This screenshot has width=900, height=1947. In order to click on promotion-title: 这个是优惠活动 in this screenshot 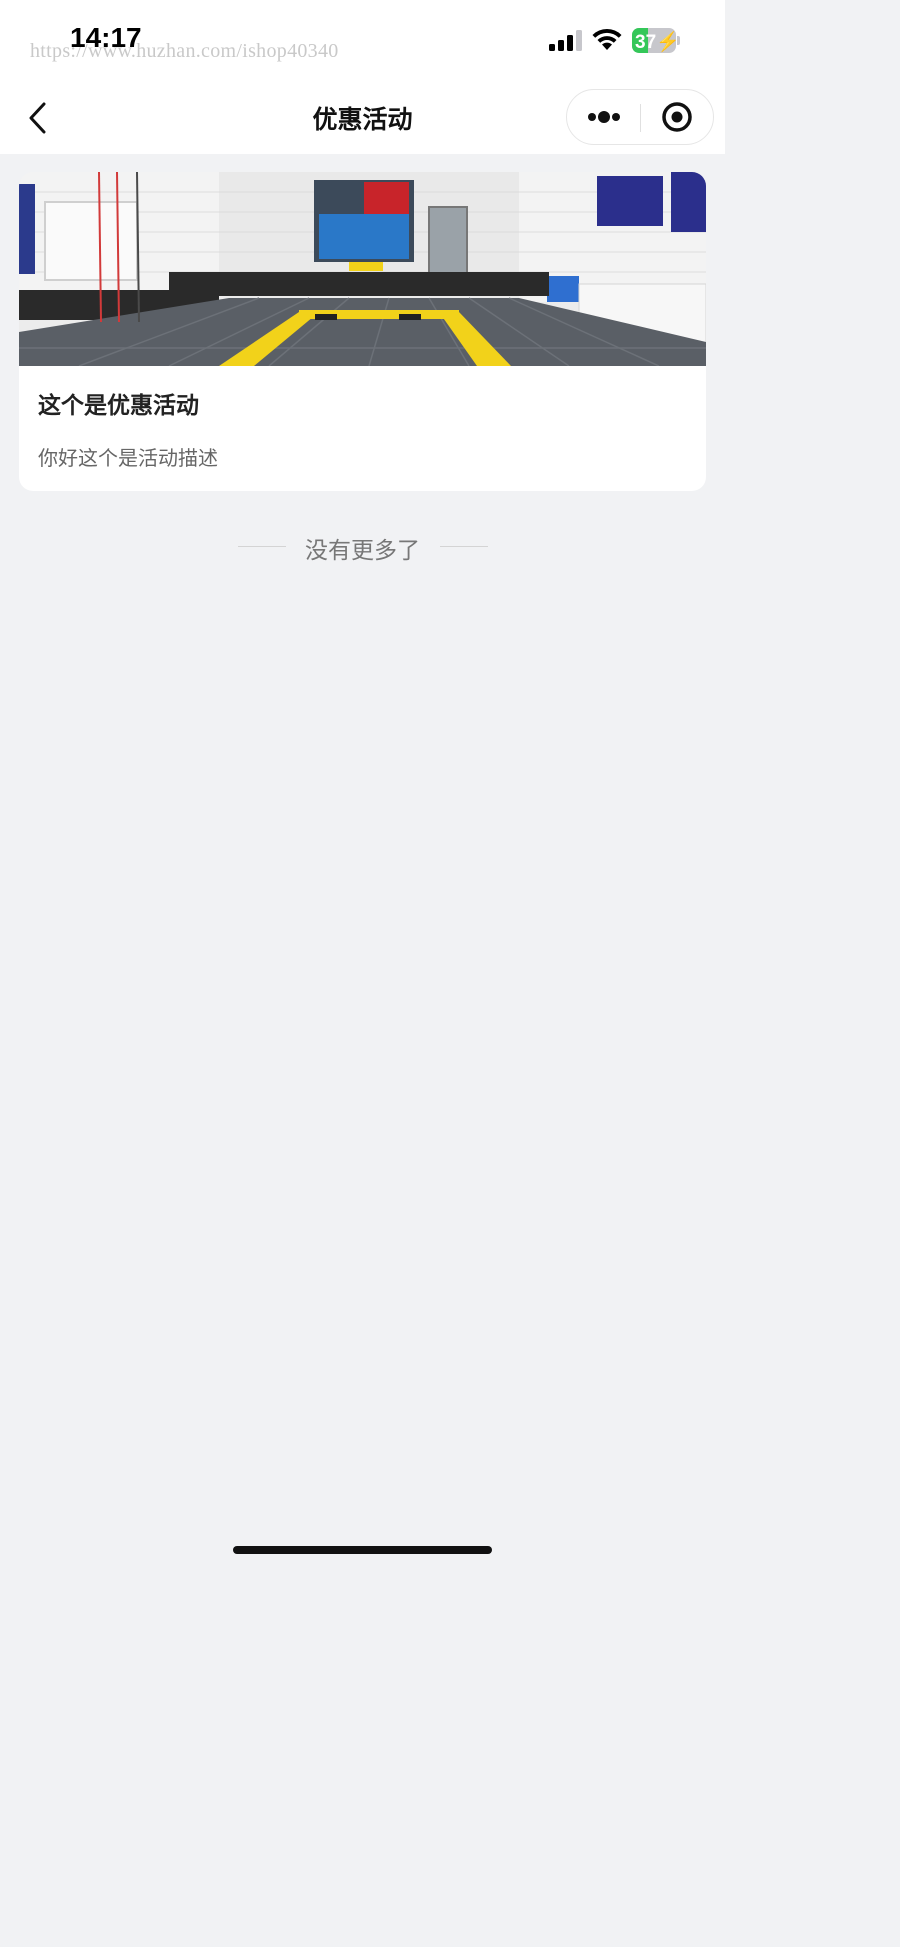, I will do `click(118, 406)`.